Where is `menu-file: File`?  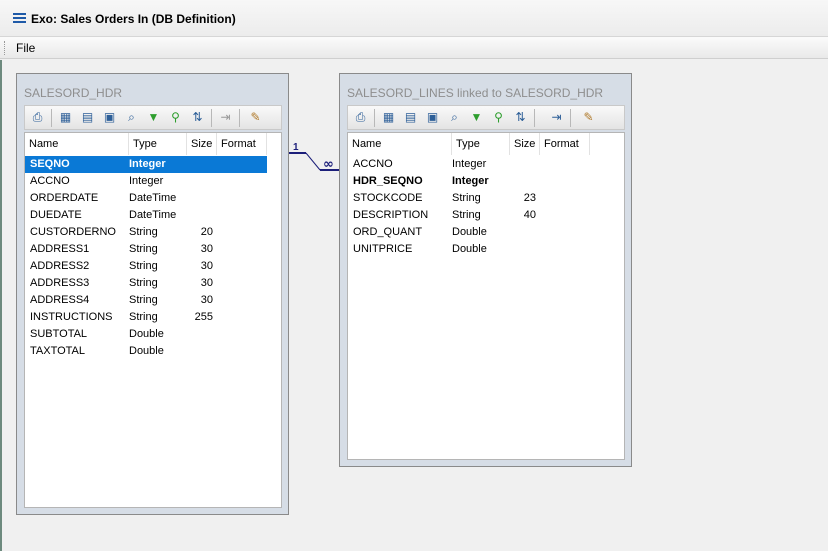
menu-file: File is located at coordinates (25, 48).